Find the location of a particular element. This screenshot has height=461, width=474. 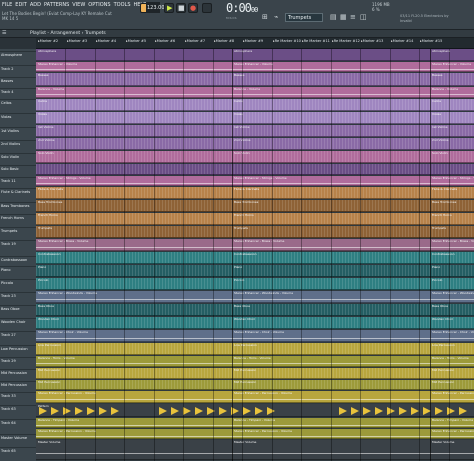

track-header: Trumpets is located at coordinates (9, 231).